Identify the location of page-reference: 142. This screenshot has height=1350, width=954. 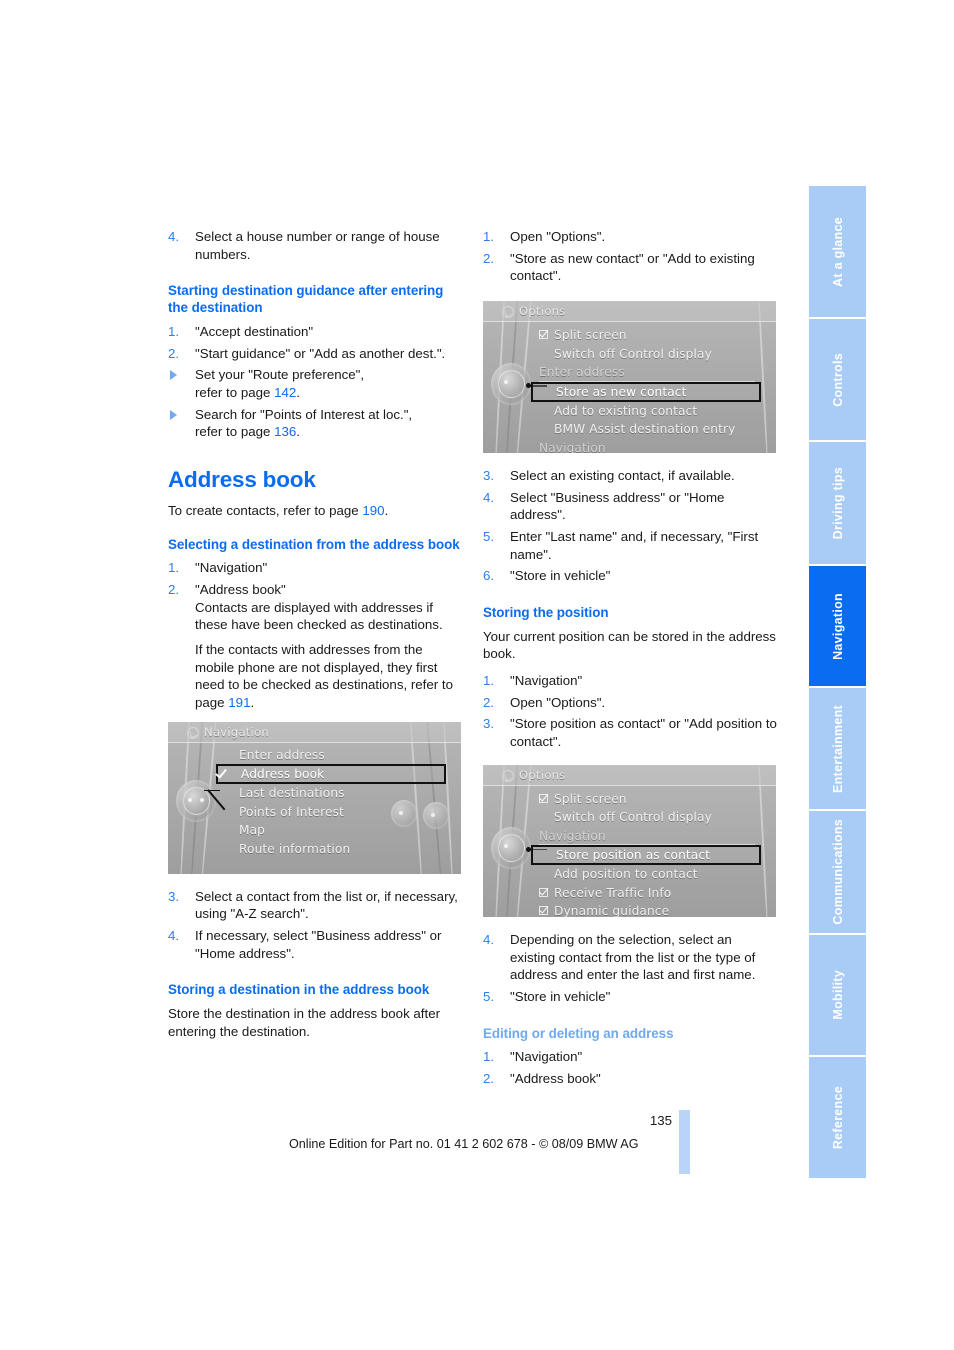
(285, 392).